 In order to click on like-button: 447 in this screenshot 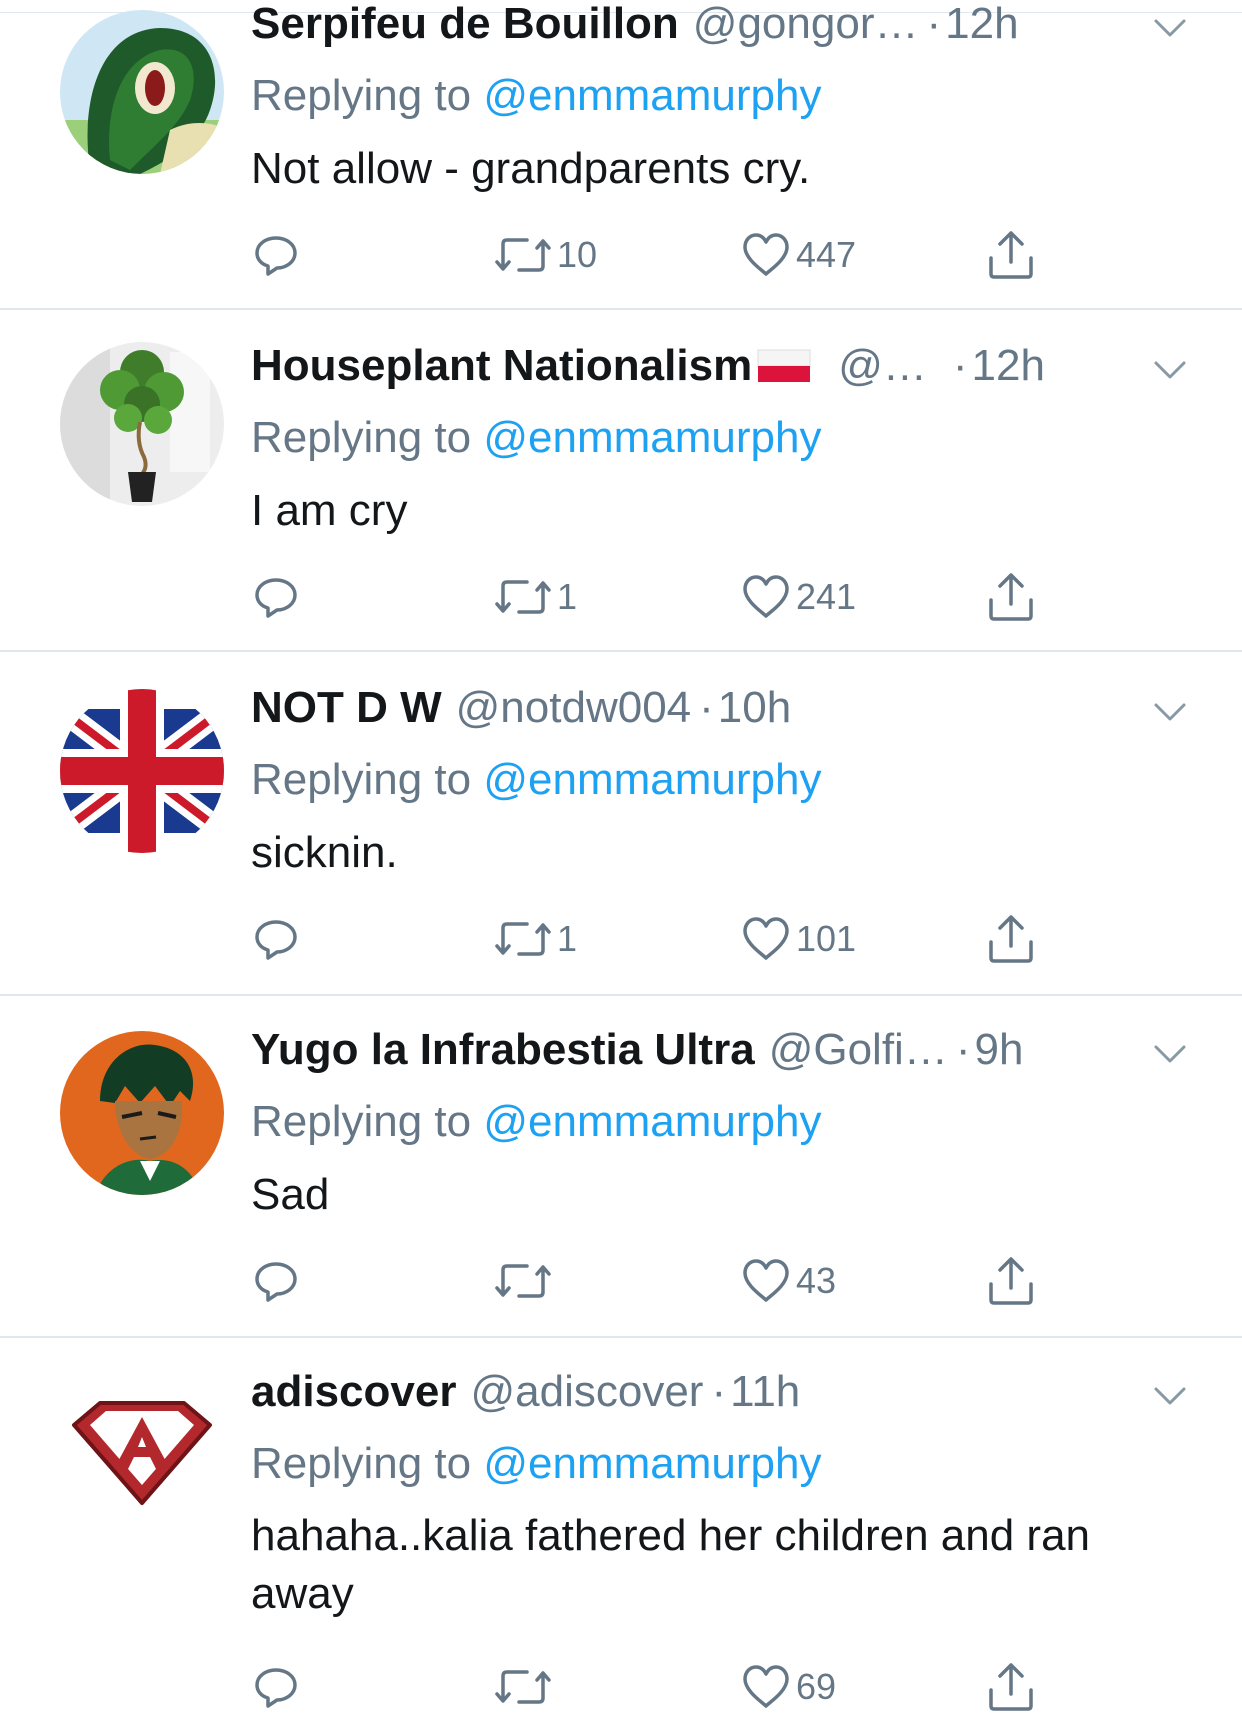, I will do `click(799, 255)`.